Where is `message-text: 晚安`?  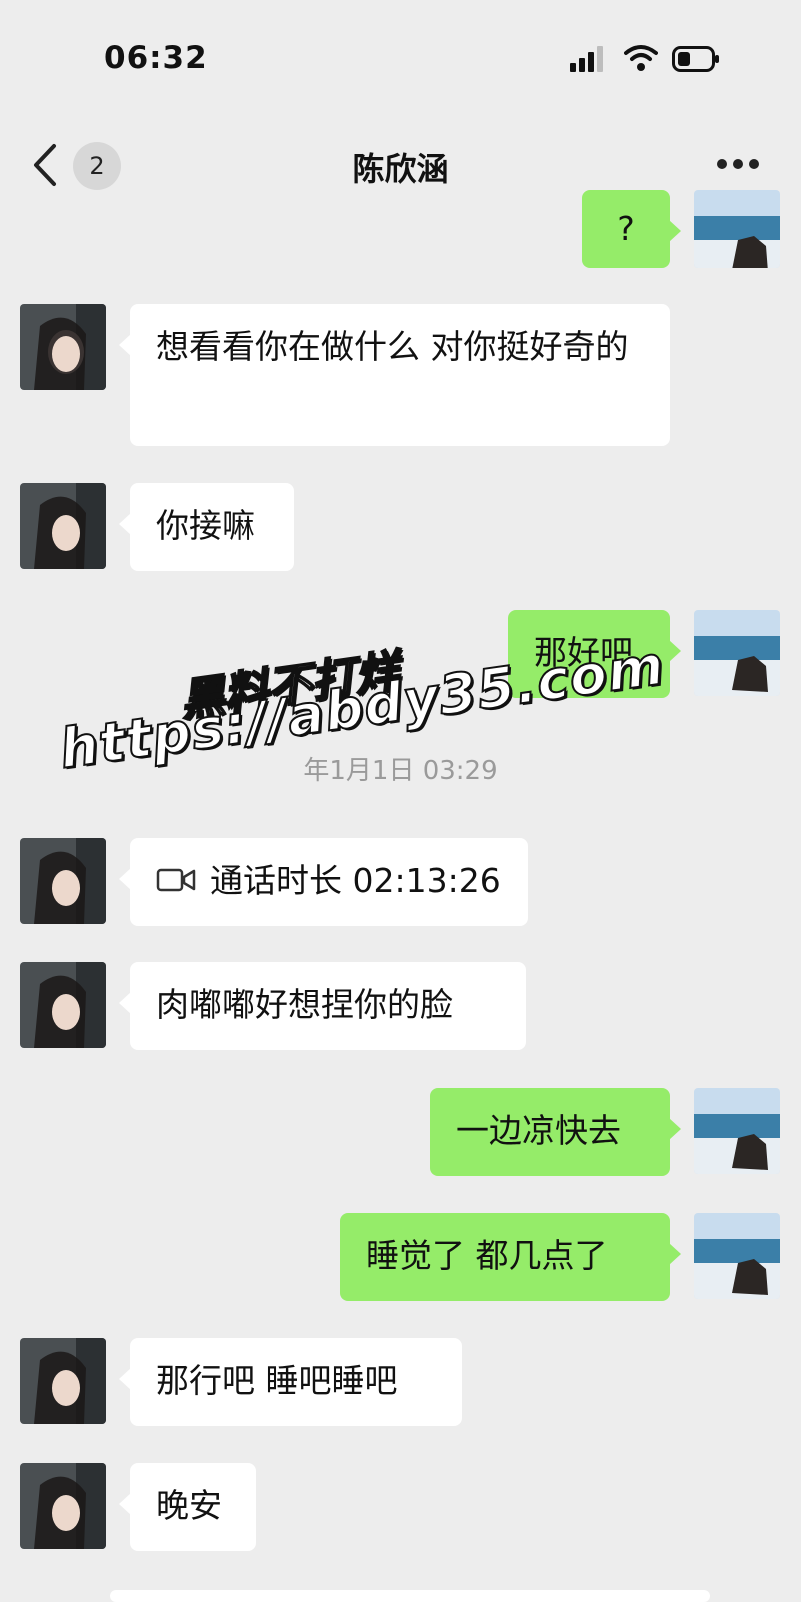
message-text: 晚安 is located at coordinates (189, 1505).